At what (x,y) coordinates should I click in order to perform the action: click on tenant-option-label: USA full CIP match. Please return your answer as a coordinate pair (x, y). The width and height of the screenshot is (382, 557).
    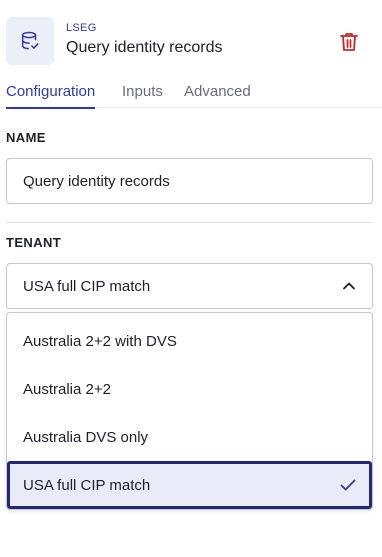
    Looking at the image, I should click on (87, 485).